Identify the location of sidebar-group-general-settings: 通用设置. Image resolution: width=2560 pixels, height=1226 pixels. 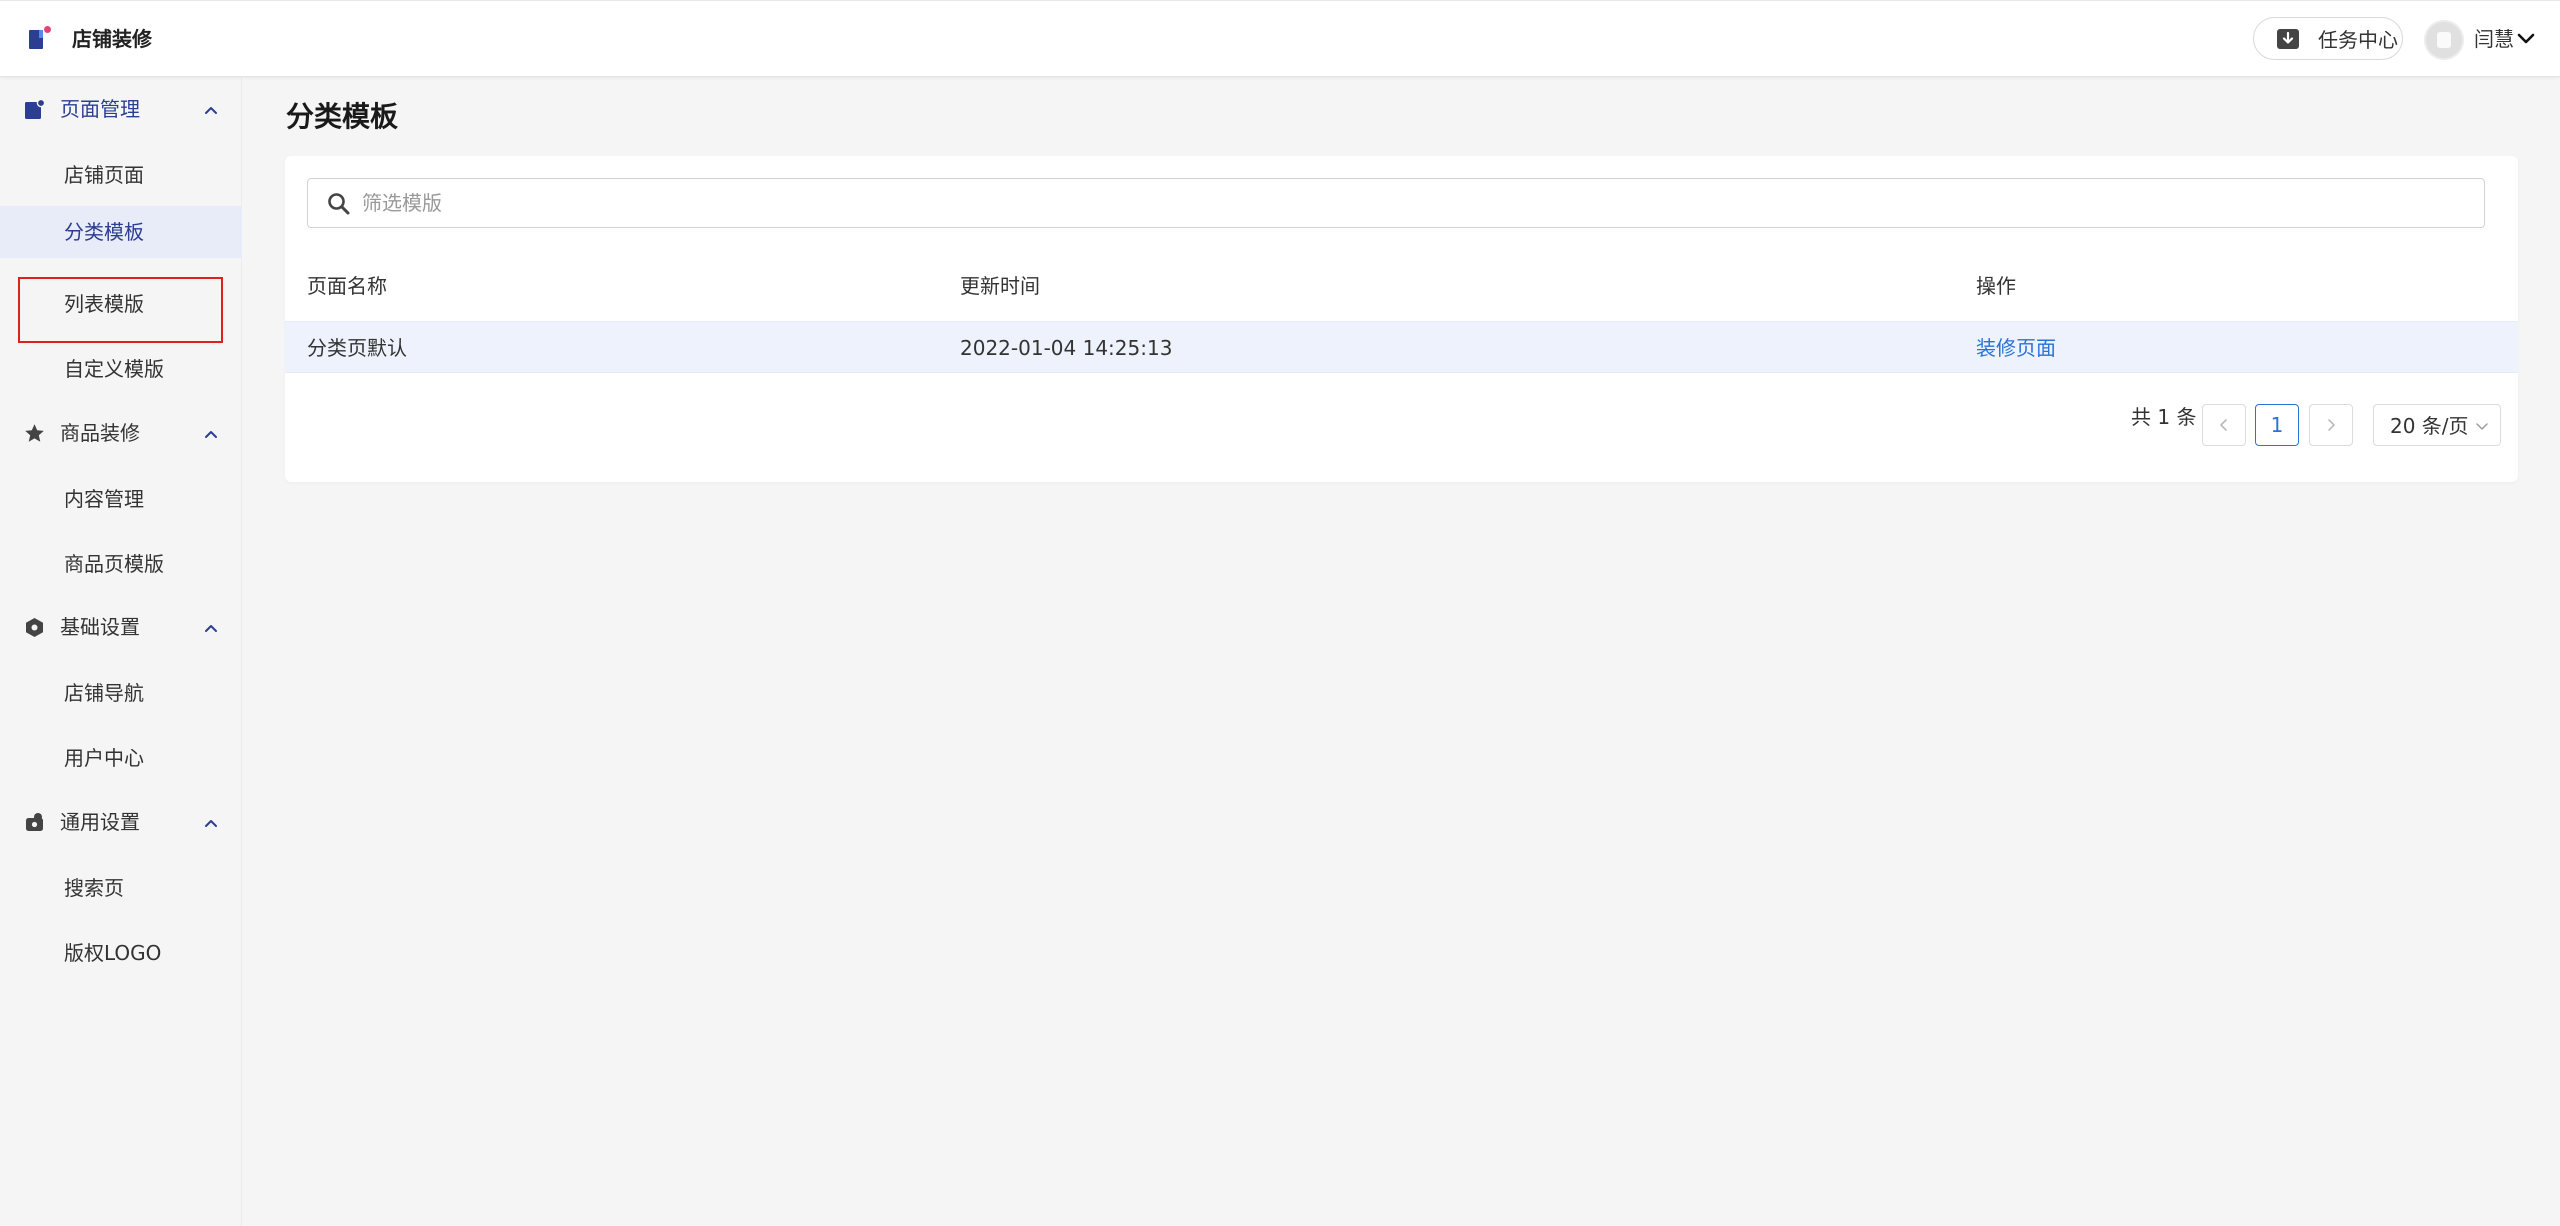
(121, 822).